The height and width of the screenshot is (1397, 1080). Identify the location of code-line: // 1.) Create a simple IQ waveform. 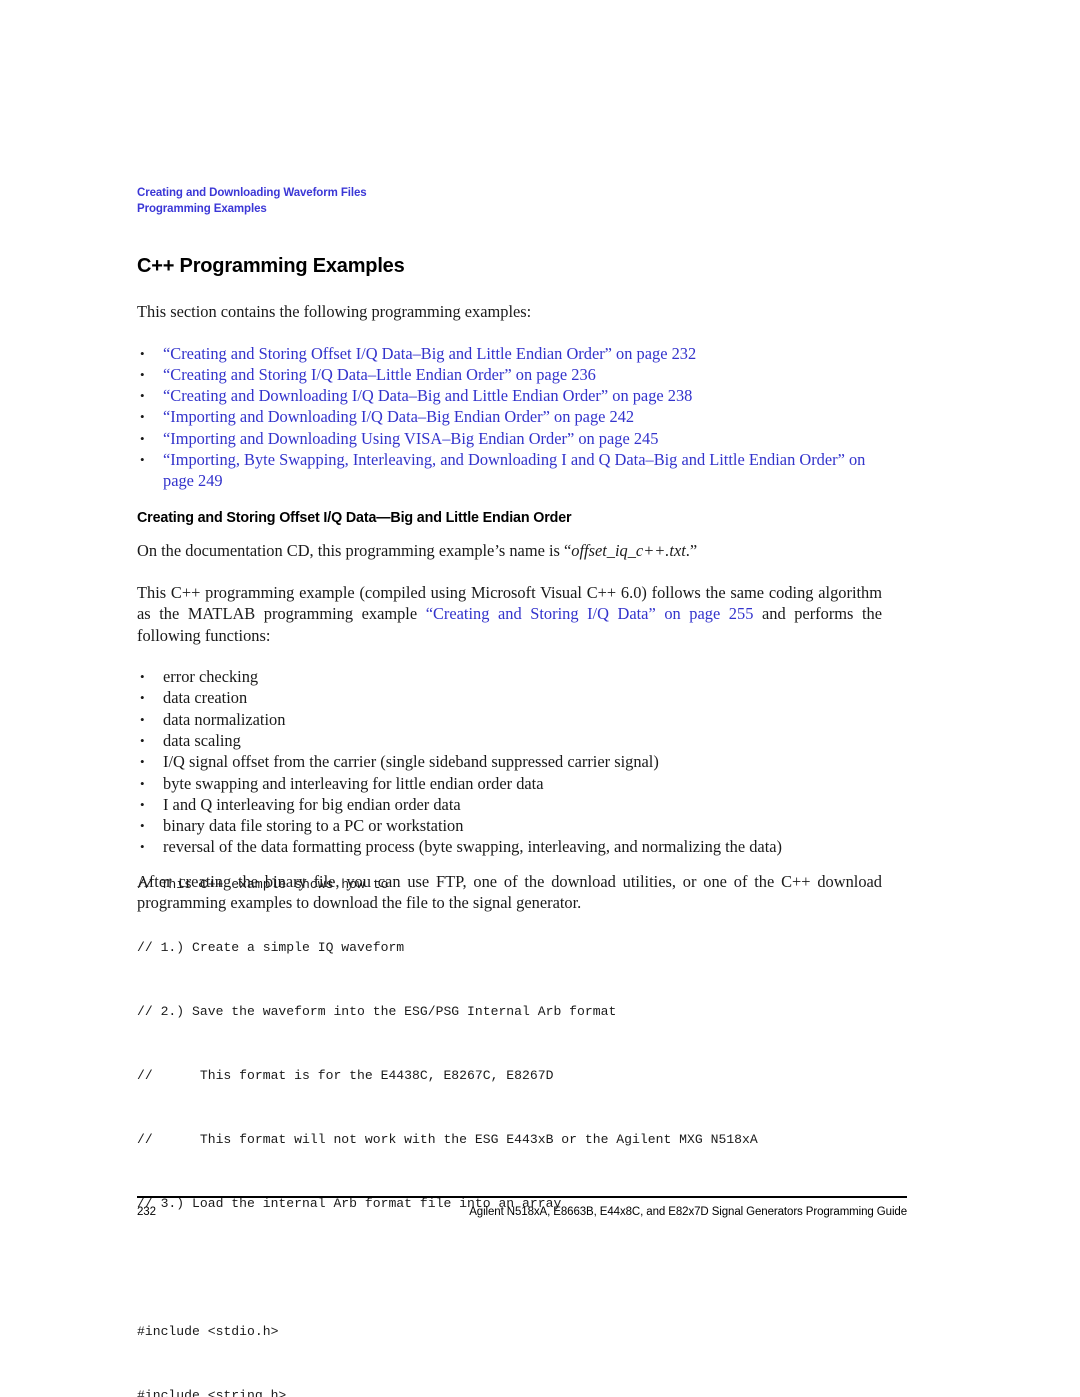
(271, 948).